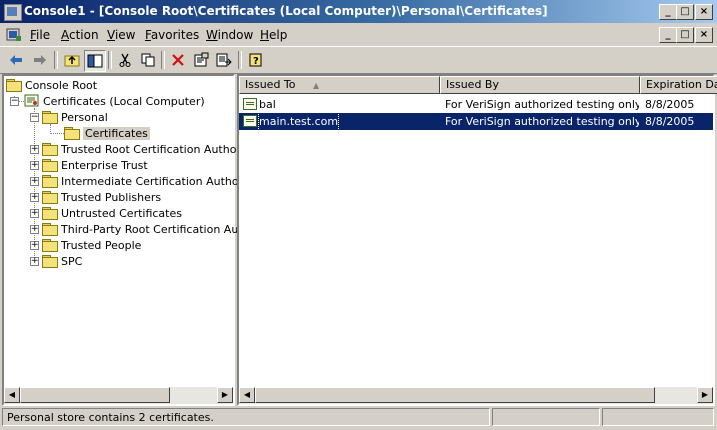 Image resolution: width=717 pixels, height=430 pixels. I want to click on tree-item-intermediate: Intermediate Certification Authorities, so click(154, 181).